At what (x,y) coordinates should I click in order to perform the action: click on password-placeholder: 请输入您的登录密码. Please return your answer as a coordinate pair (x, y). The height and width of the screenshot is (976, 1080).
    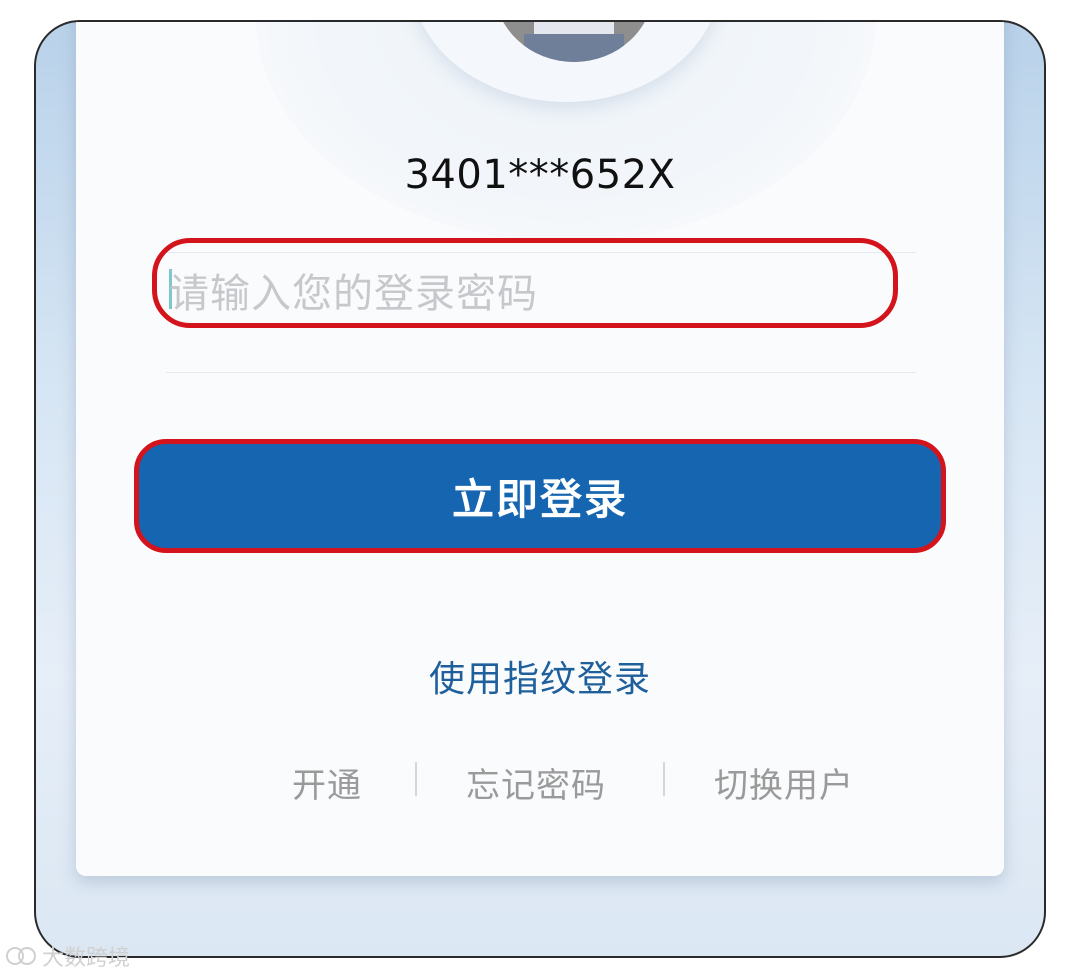
    Looking at the image, I should click on (353, 294).